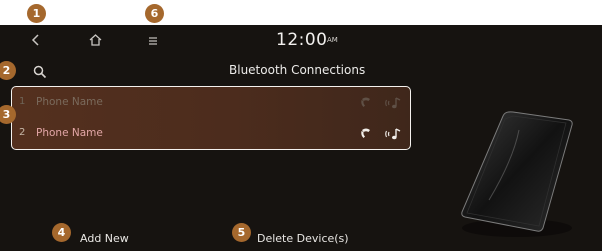  I want to click on delete-devices-button: Delete Device(s), so click(303, 238).